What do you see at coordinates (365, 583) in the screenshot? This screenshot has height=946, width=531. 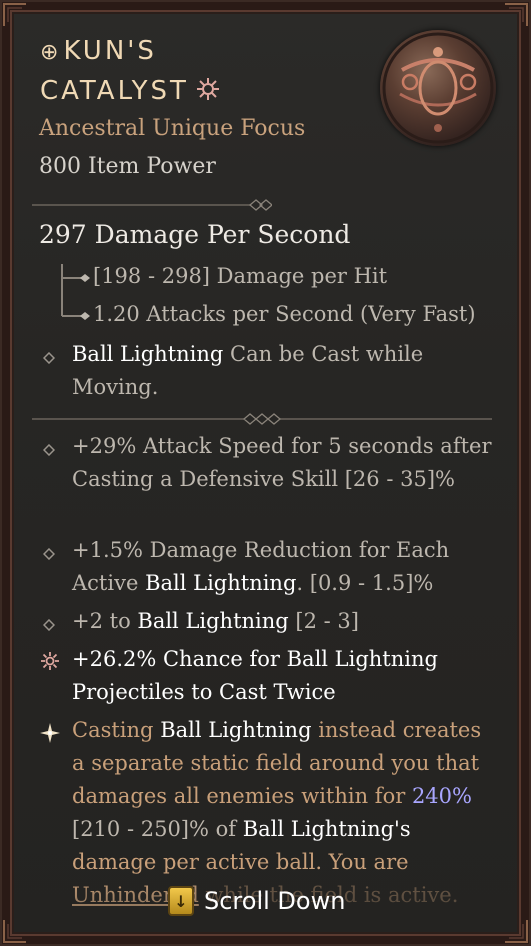 I see `affix-range: . [0.9 - 1.5]%` at bounding box center [365, 583].